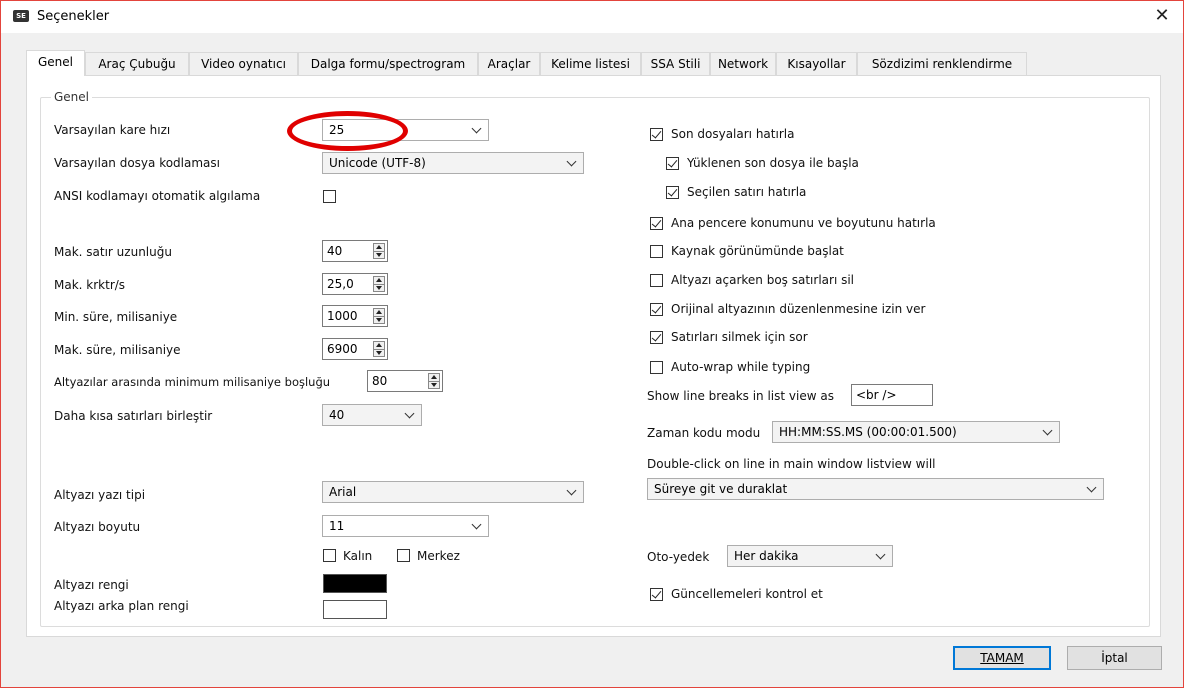  Describe the element at coordinates (116, 317) in the screenshot. I see `min-duration-label: Min. süre, milisaniye` at that location.